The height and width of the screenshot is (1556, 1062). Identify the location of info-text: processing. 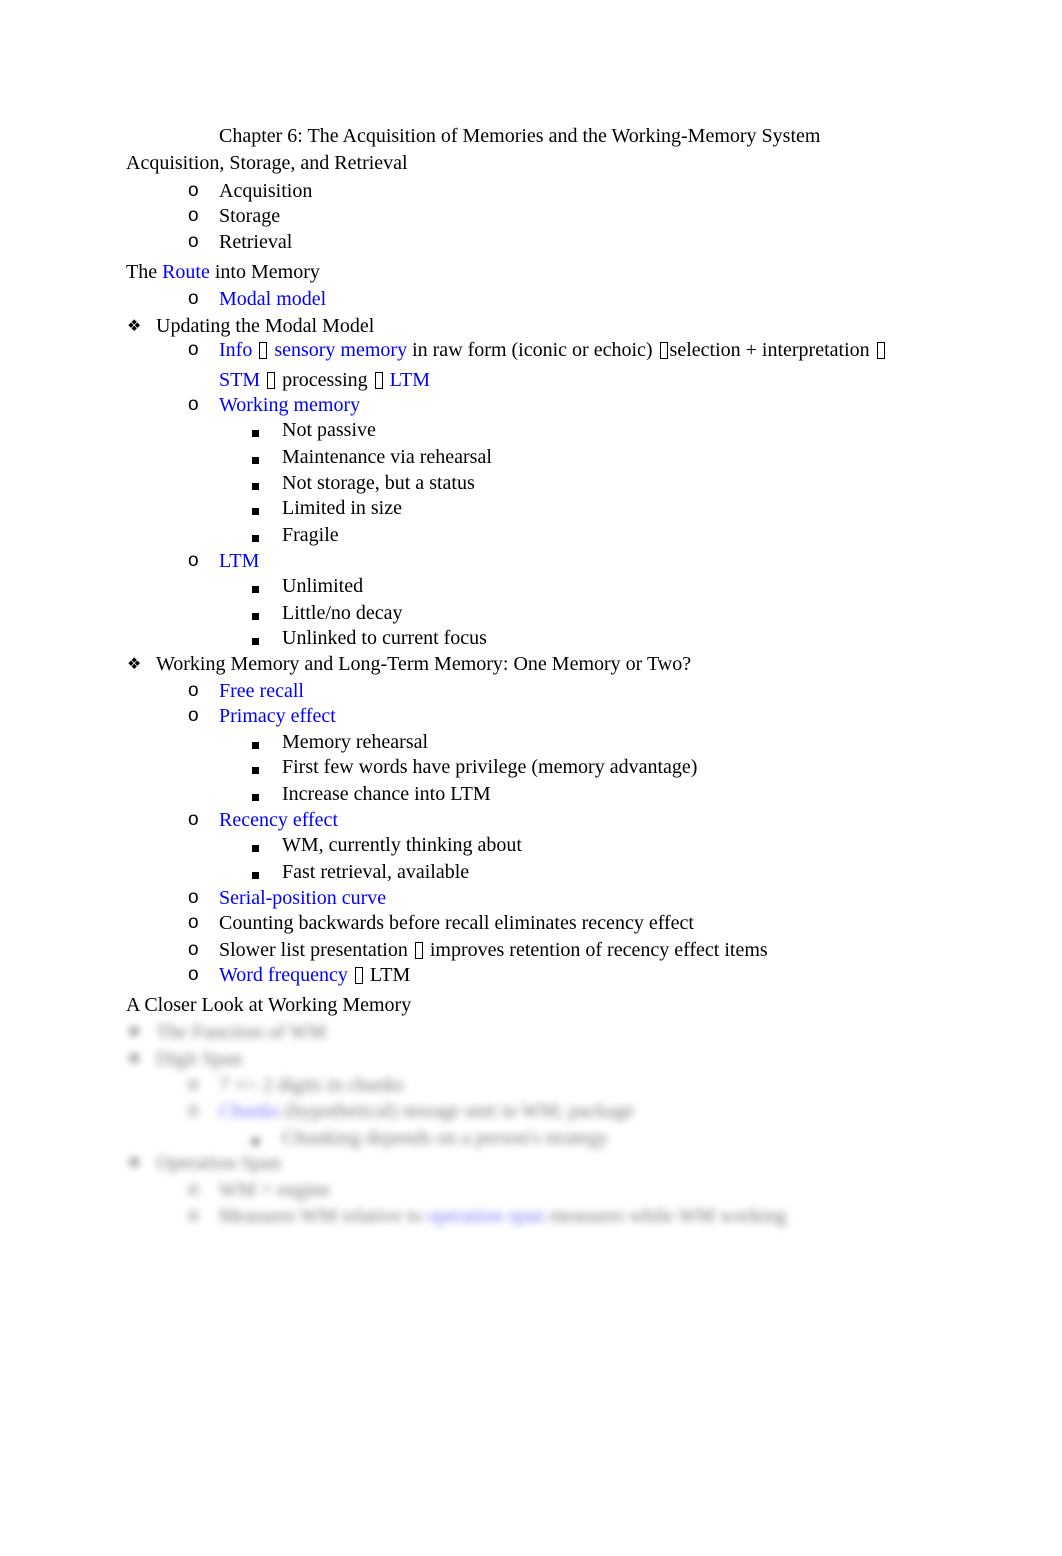
(325, 380).